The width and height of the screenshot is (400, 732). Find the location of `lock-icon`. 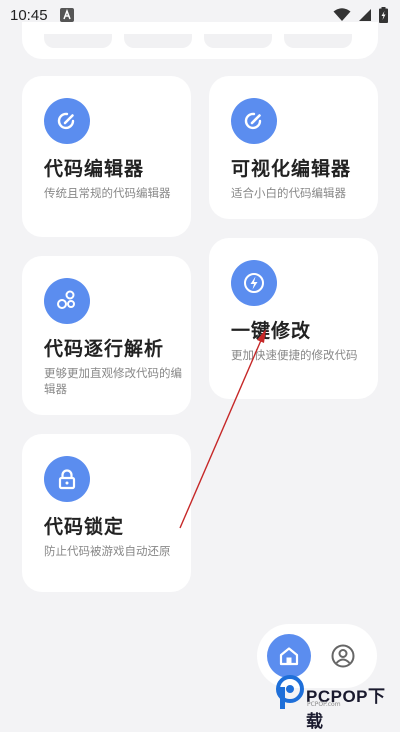

lock-icon is located at coordinates (67, 479).